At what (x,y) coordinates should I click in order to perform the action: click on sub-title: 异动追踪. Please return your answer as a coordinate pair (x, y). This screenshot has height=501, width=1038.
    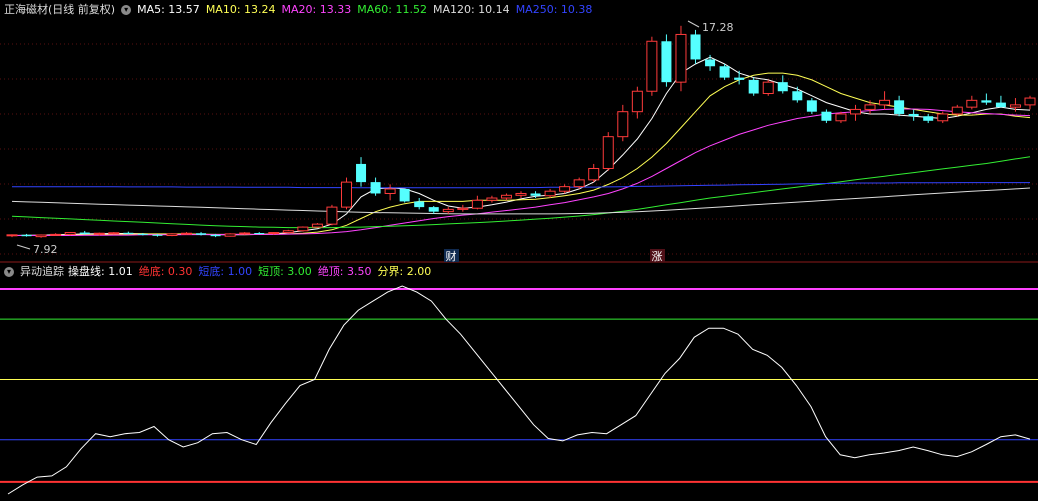
    Looking at the image, I should click on (42, 271).